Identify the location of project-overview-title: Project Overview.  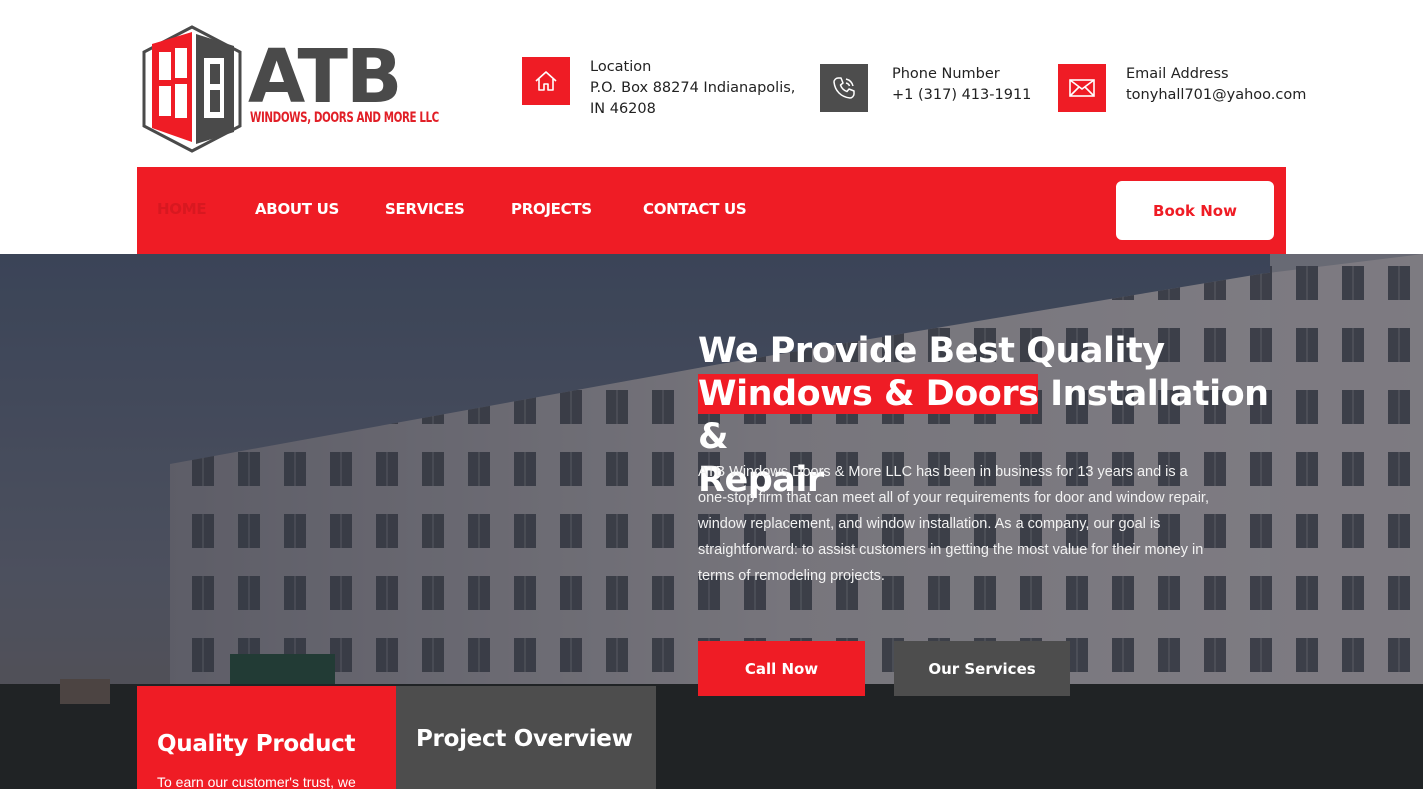
(524, 739).